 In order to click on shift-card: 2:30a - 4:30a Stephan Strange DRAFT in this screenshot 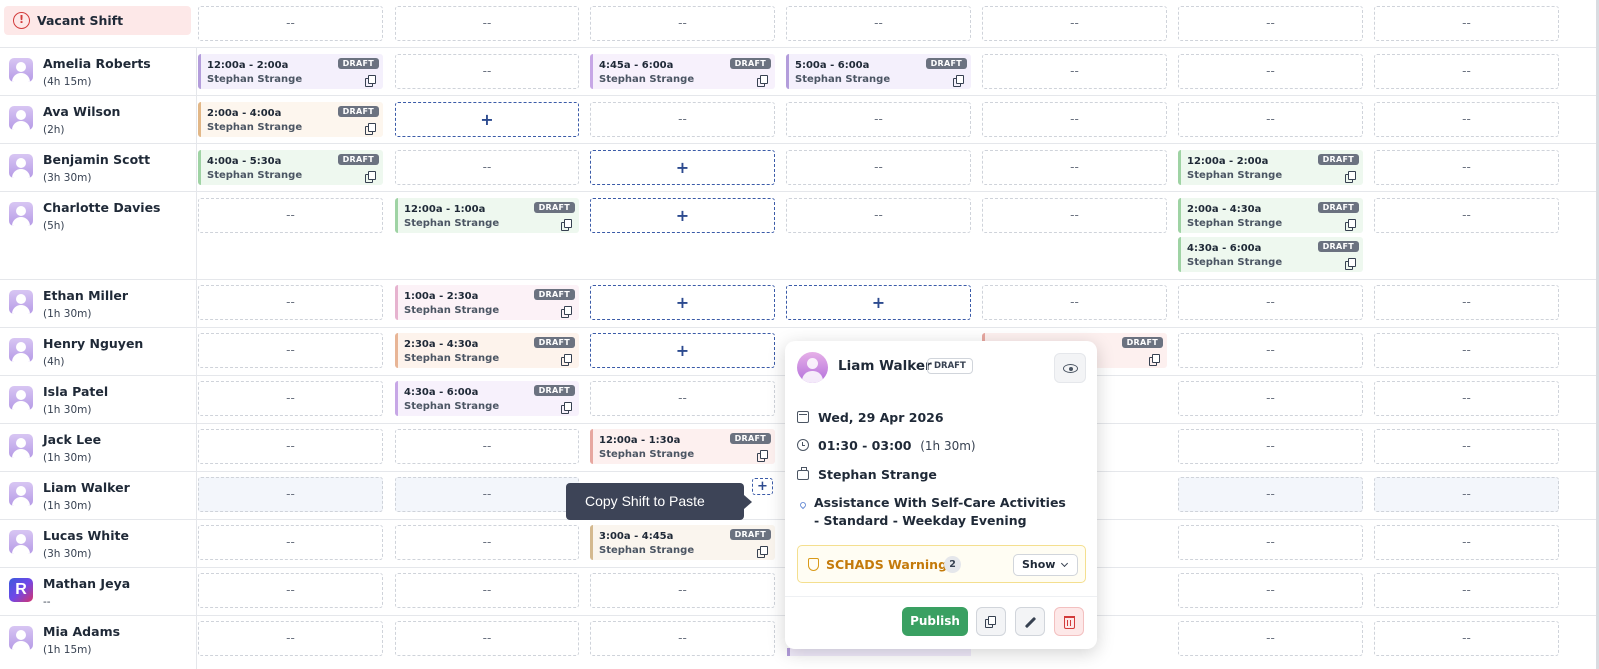, I will do `click(487, 350)`.